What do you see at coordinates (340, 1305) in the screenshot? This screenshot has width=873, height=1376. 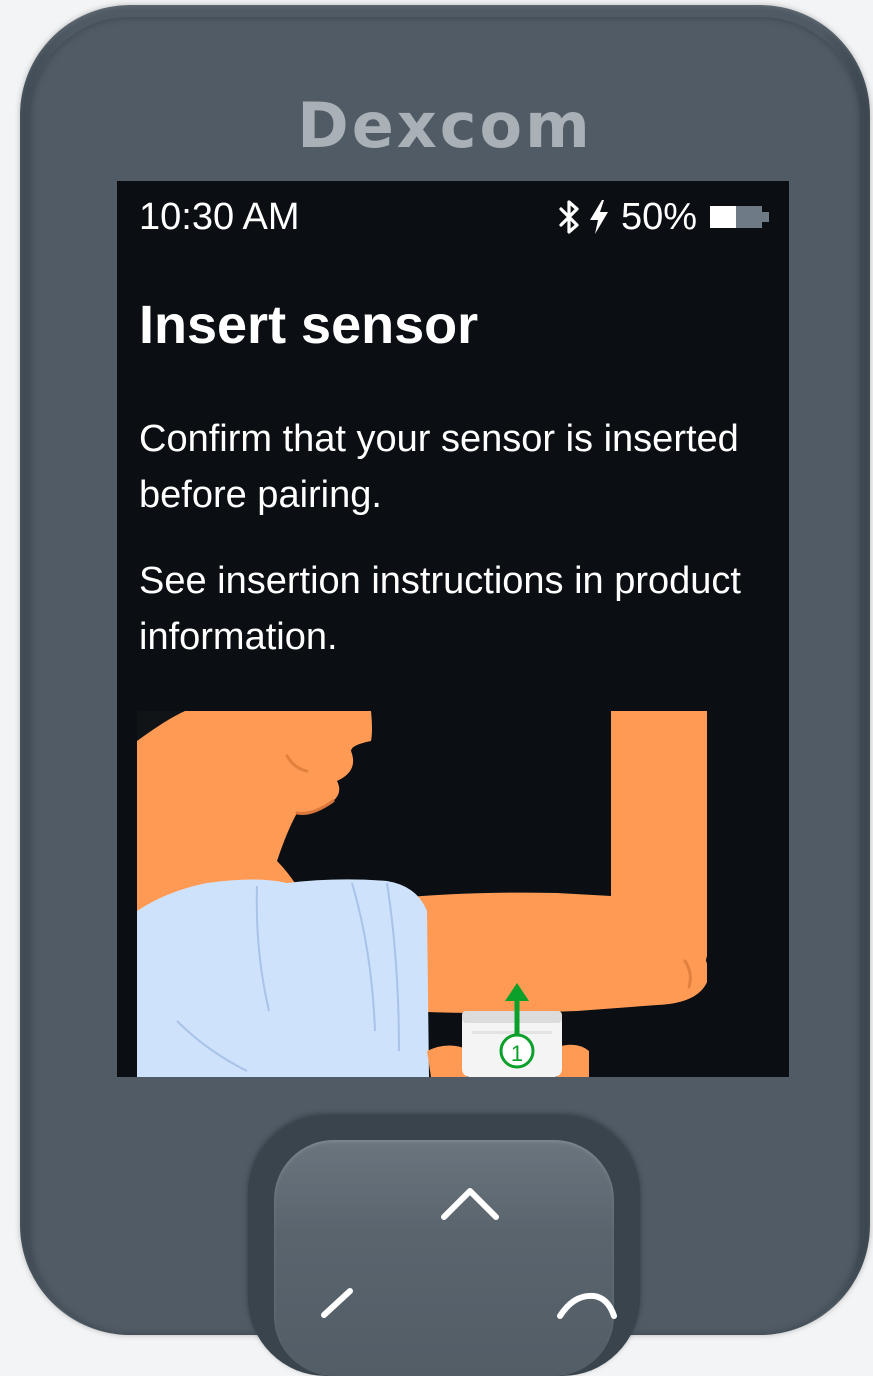 I see `left-button` at bounding box center [340, 1305].